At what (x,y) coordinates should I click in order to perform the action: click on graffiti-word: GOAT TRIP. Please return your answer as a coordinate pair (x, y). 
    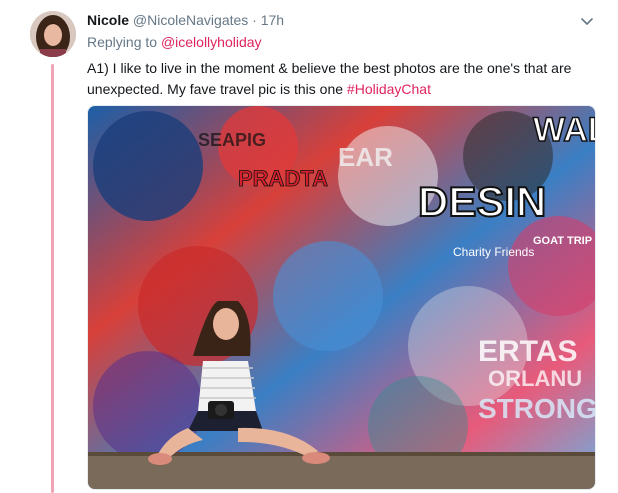
    Looking at the image, I should click on (562, 241).